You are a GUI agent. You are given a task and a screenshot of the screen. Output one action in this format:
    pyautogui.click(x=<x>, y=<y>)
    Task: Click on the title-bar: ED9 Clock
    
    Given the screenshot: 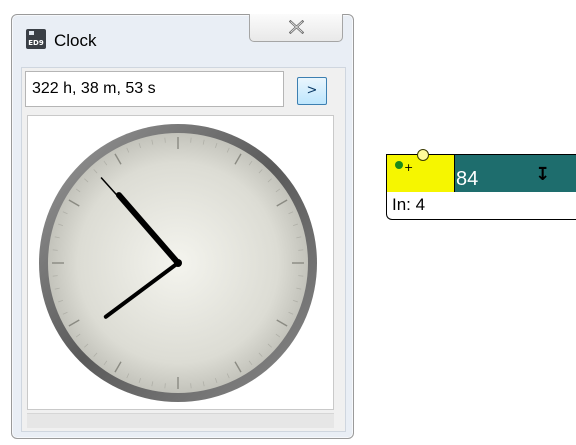 What is the action you would take?
    pyautogui.click(x=182, y=40)
    